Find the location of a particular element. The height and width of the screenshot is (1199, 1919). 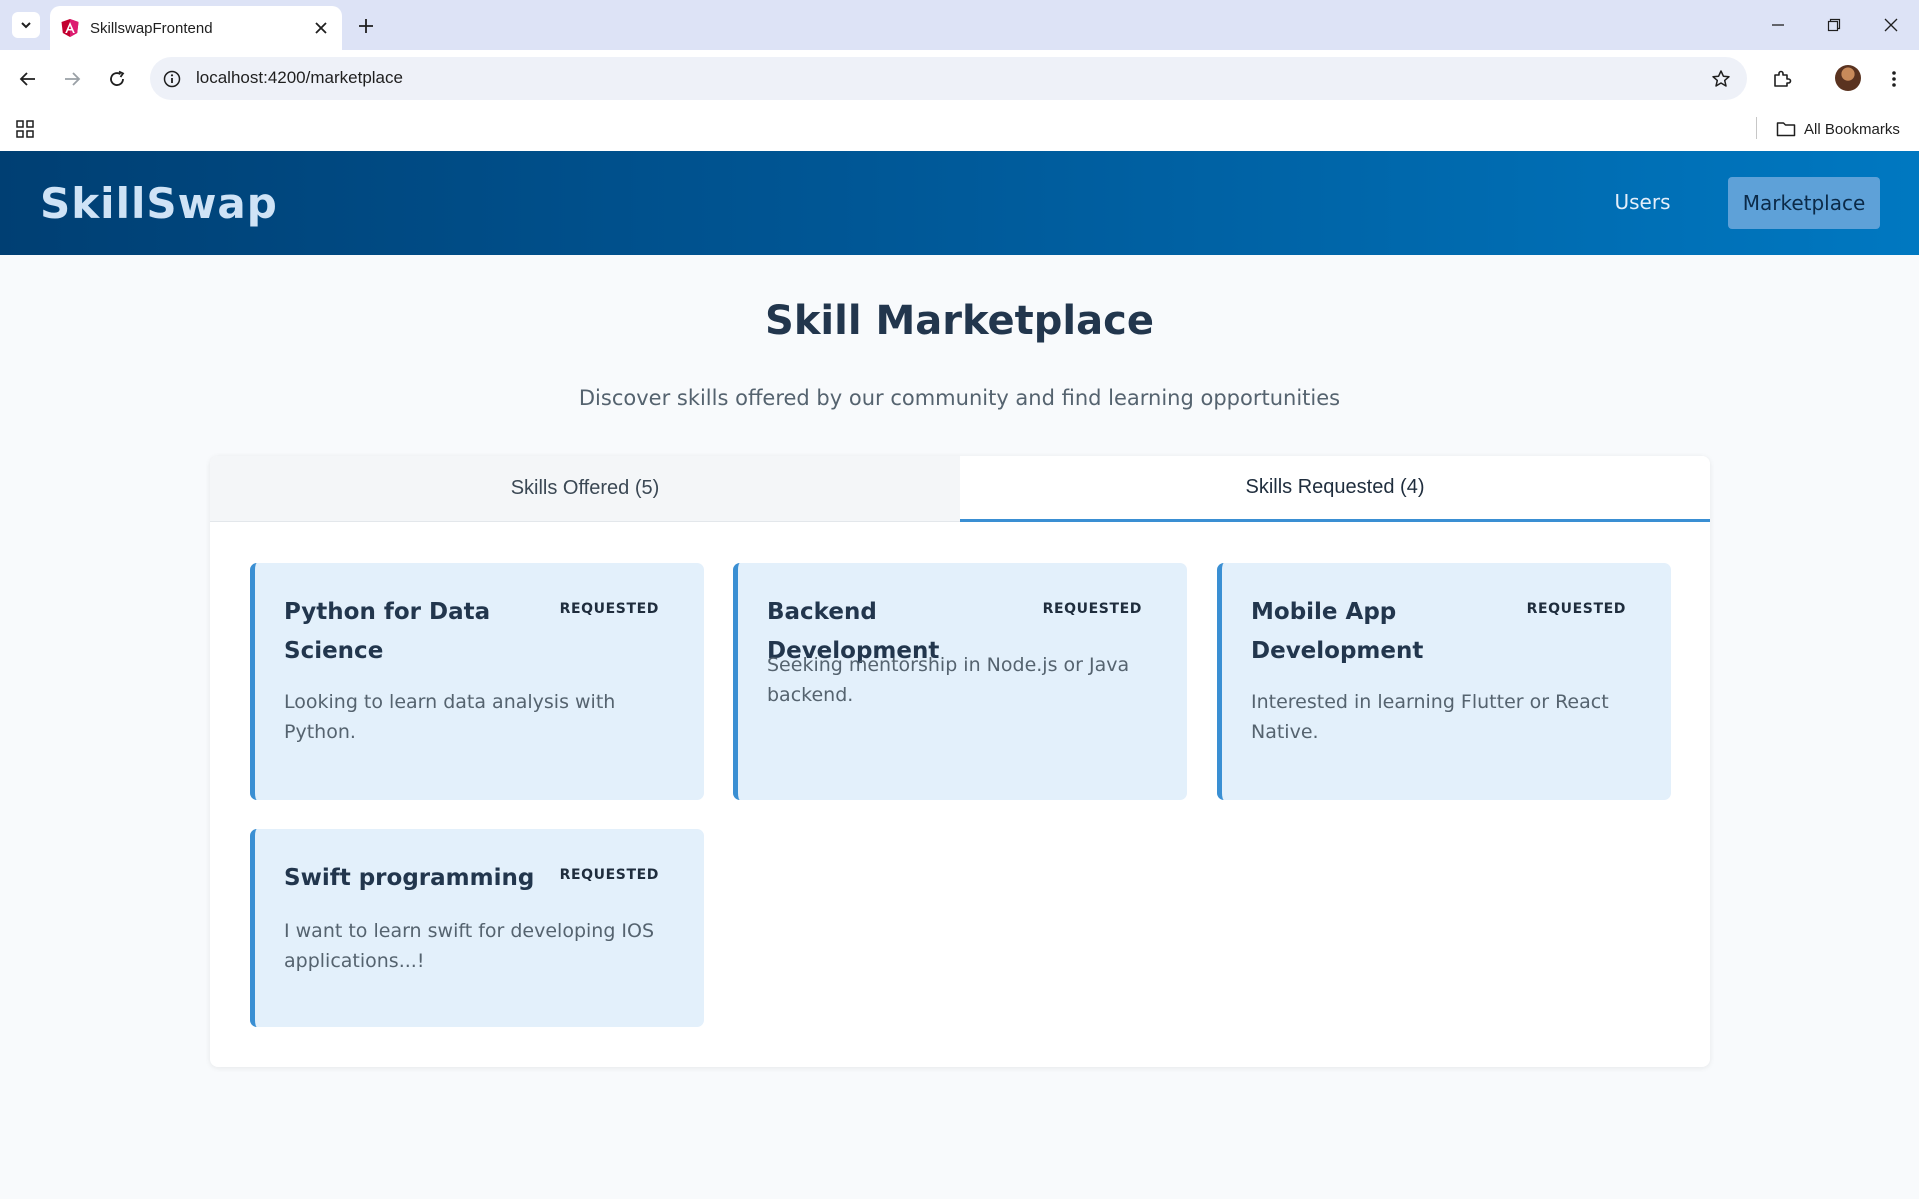

browser-tabstrip: SkillswapFrontend is located at coordinates (959, 25).